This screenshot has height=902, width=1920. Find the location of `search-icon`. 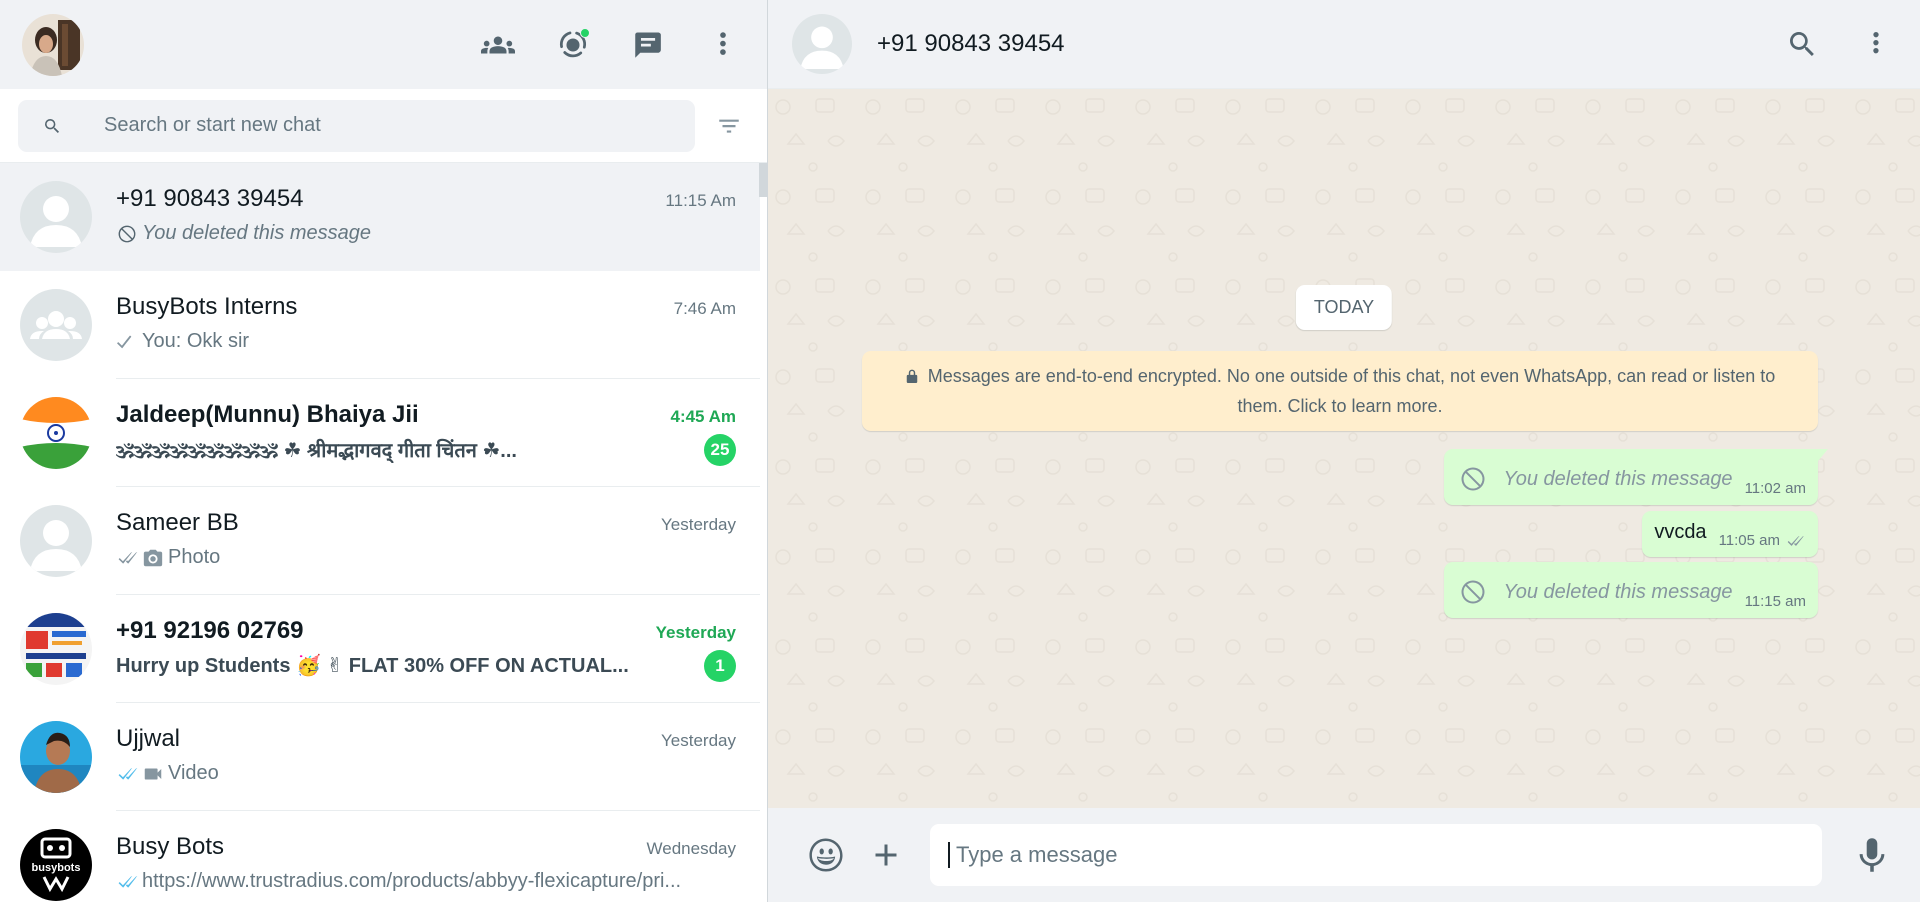

search-icon is located at coordinates (52, 125).